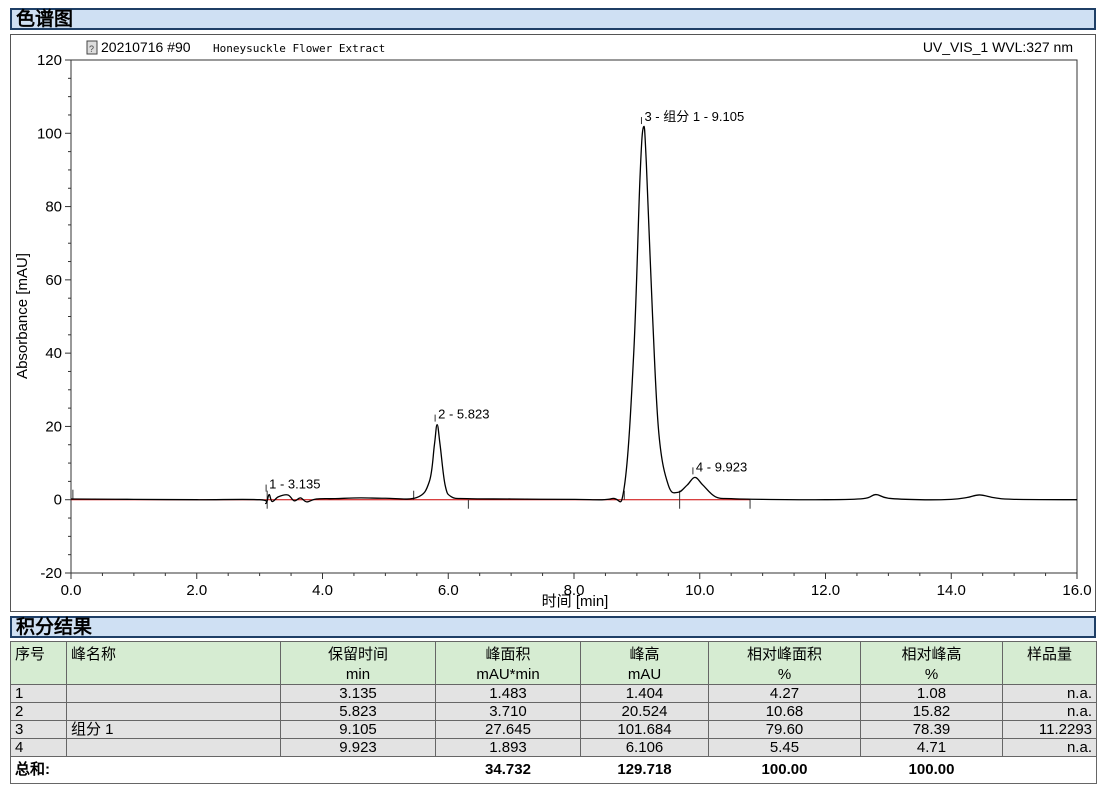 This screenshot has height=812, width=1109. I want to click on cell-index: 2, so click(38, 711).